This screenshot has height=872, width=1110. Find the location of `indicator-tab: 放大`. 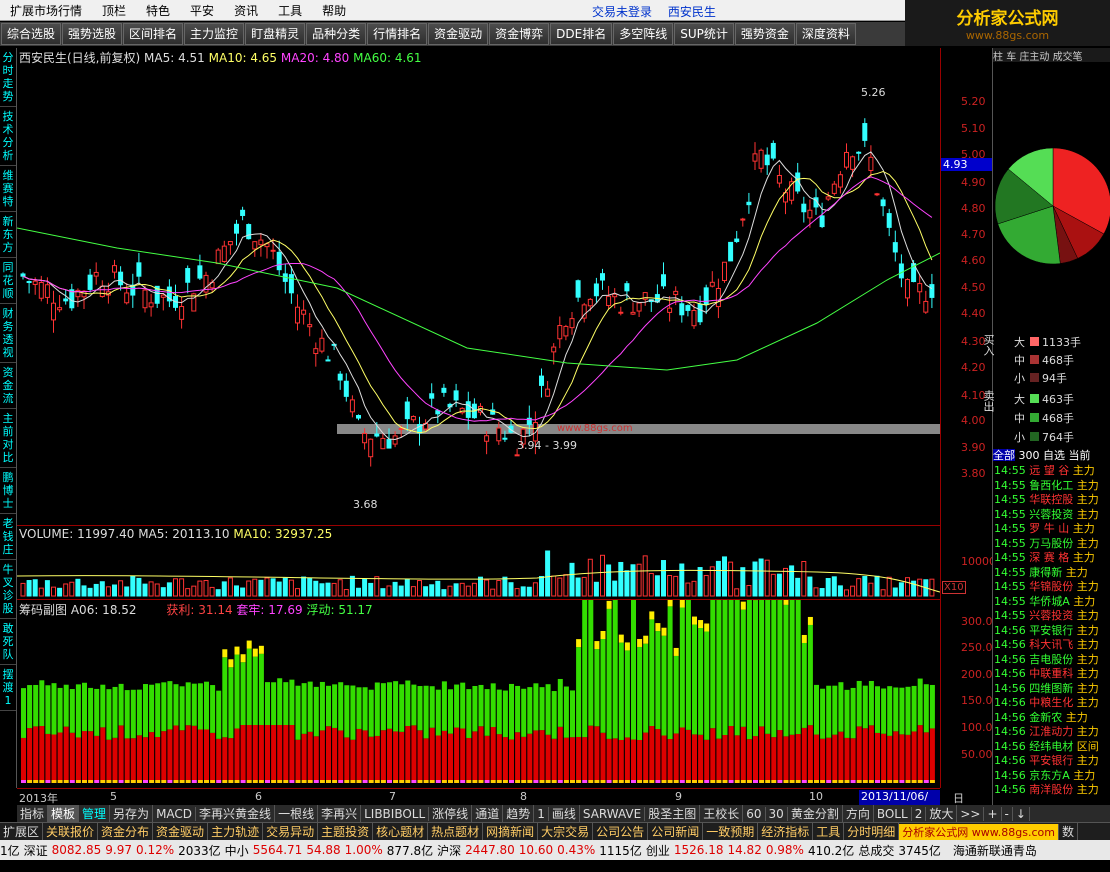

indicator-tab: 放大 is located at coordinates (942, 813).